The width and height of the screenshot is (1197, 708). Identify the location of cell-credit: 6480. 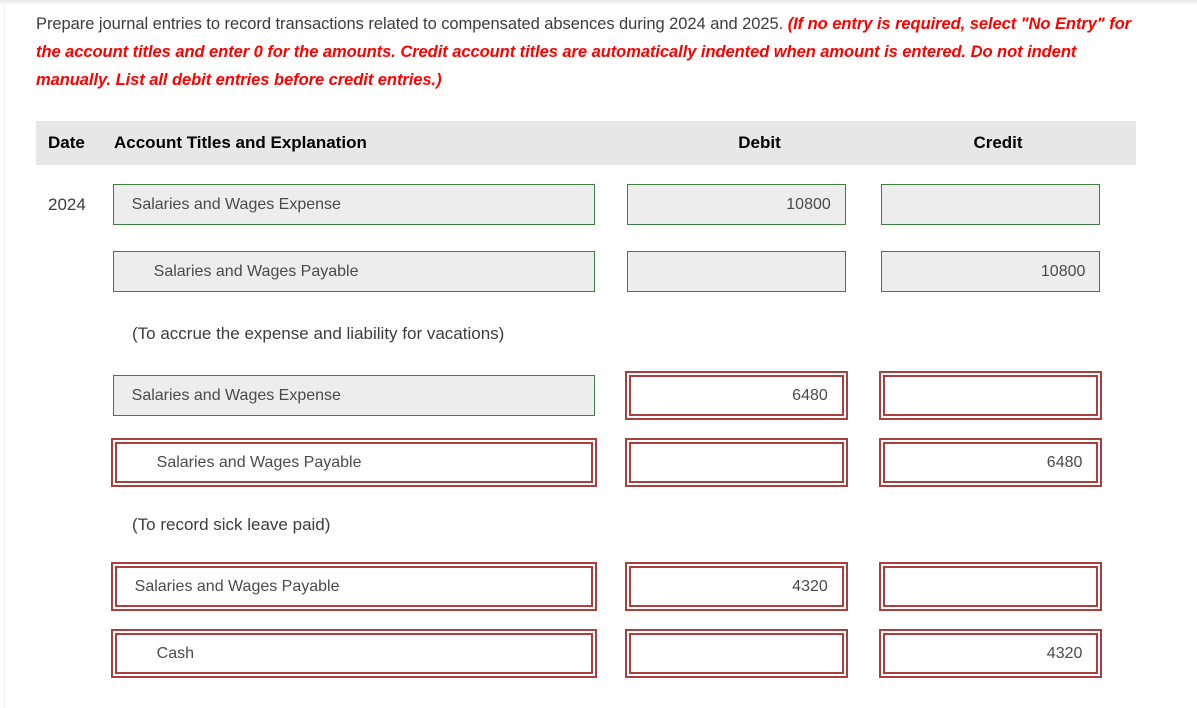
(1007, 462).